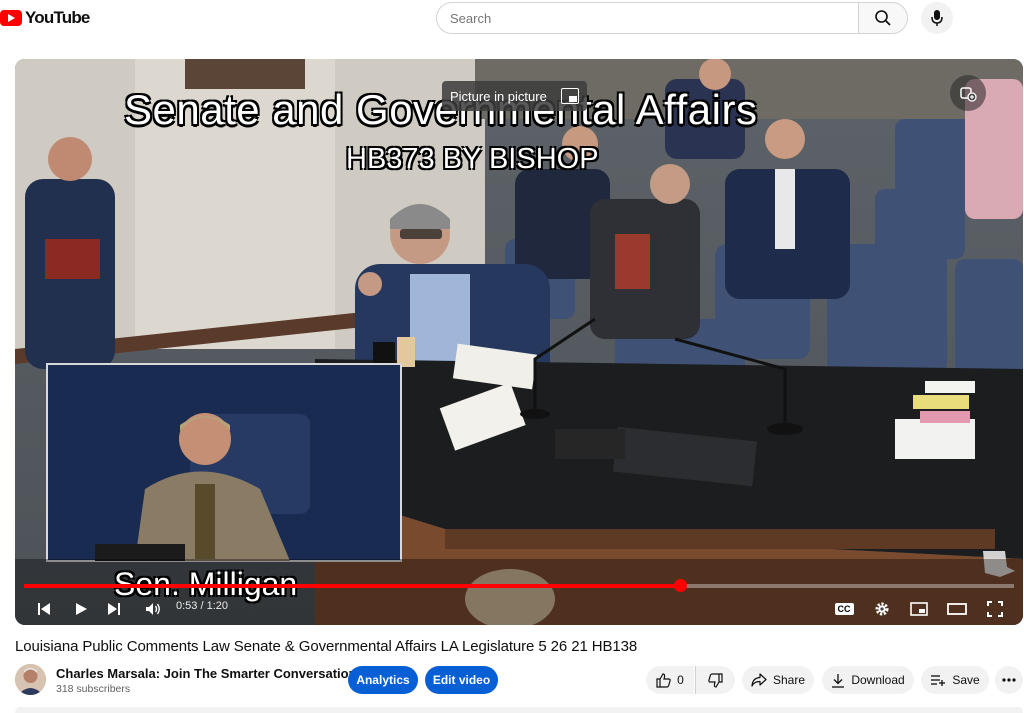  Describe the element at coordinates (878, 680) in the screenshot. I see `download-label: Download` at that location.